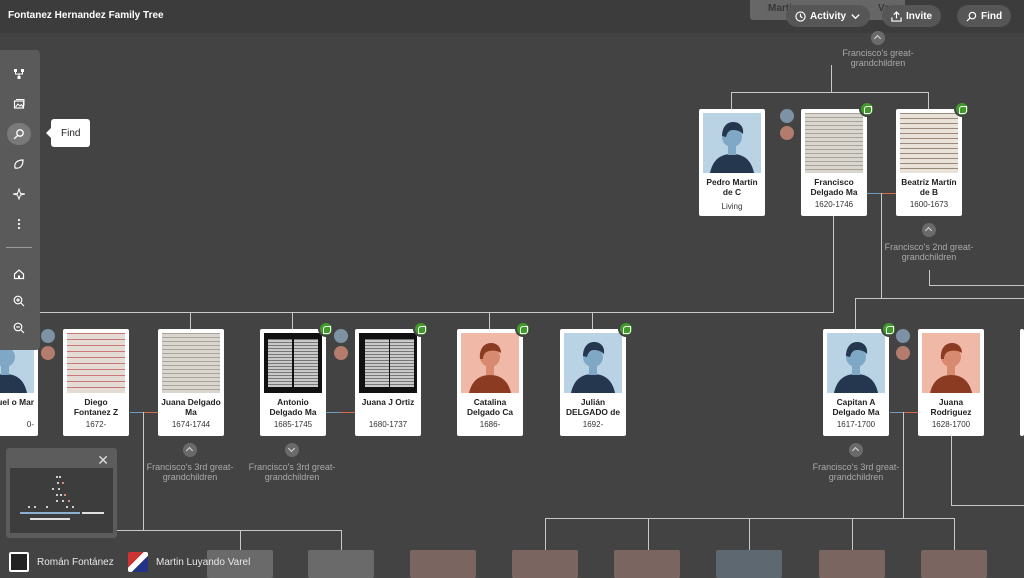 This screenshot has height=578, width=1024. I want to click on person-card-juana-delgado: Juana Delgado Ma 1674-1744, so click(191, 382).